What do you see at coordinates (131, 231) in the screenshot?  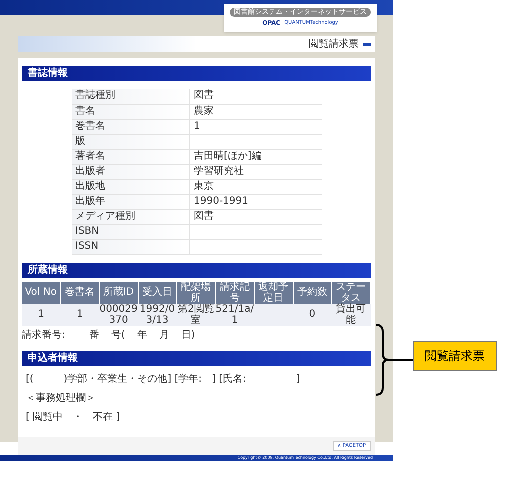 I see `field-label: ISBN` at bounding box center [131, 231].